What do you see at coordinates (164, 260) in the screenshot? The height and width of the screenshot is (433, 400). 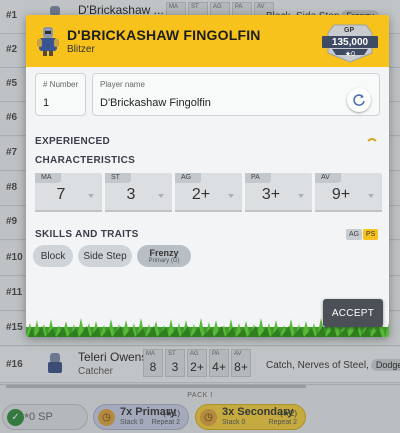 I see `skill-source: Primary (G)` at bounding box center [164, 260].